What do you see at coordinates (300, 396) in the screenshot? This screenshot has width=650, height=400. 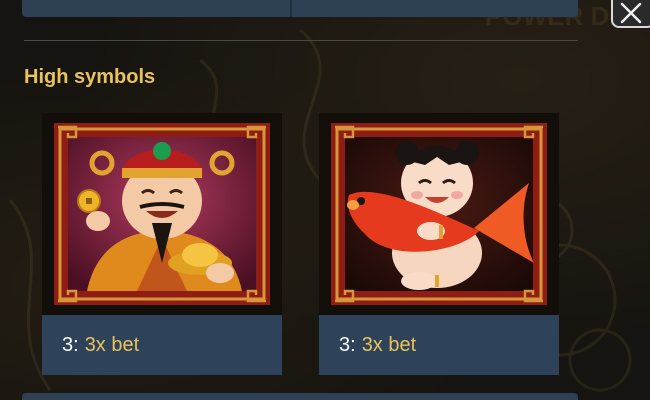 I see `next-panel` at bounding box center [300, 396].